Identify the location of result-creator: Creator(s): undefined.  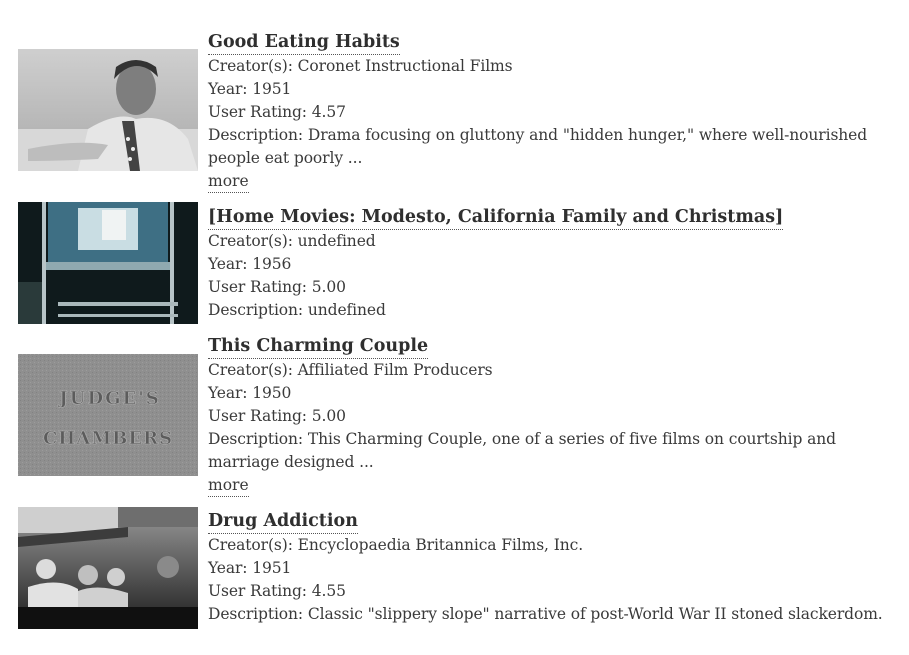
(292, 241).